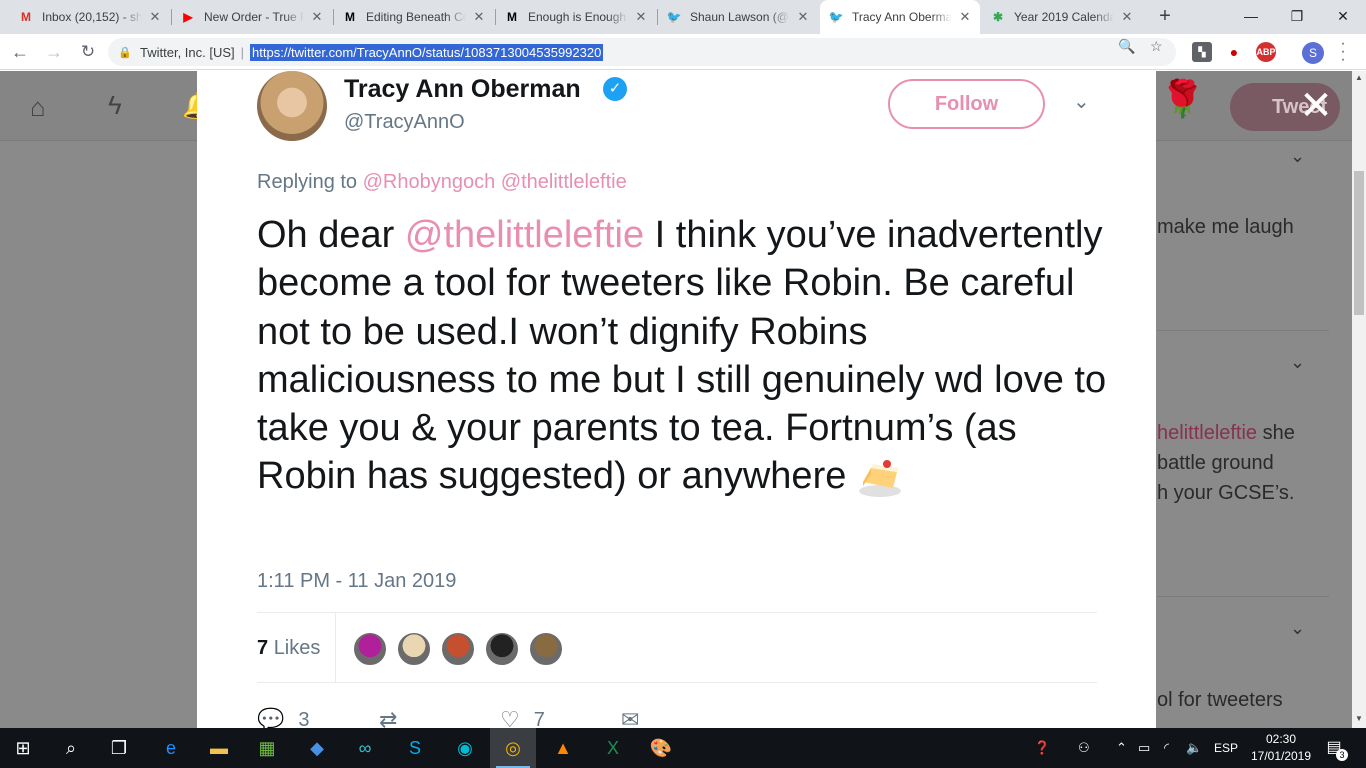 This screenshot has height=768, width=1366. I want to click on scrollbar-thumb, so click(1359, 243).